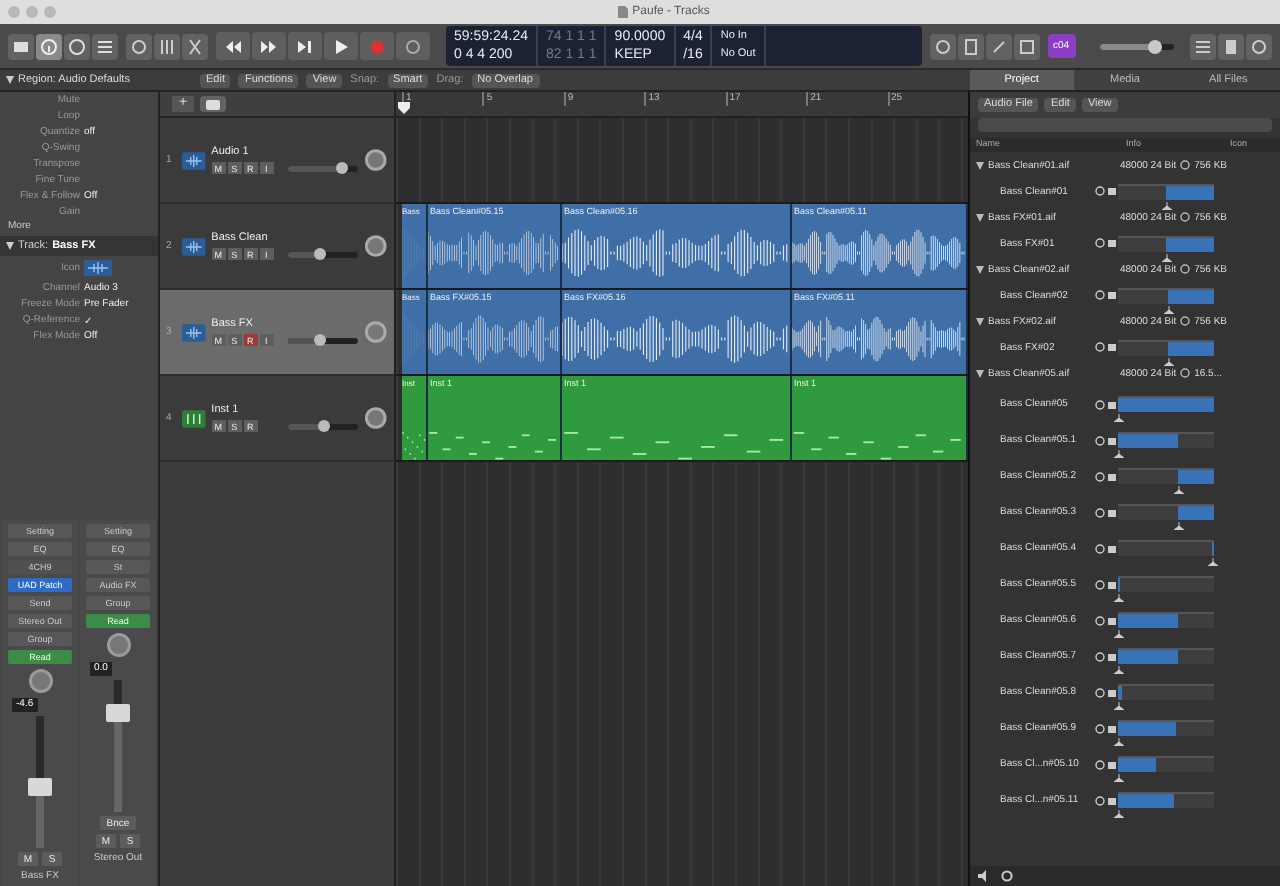 The image size is (1280, 886). What do you see at coordinates (269, 46) in the screenshot?
I see `fast-forward-icon` at bounding box center [269, 46].